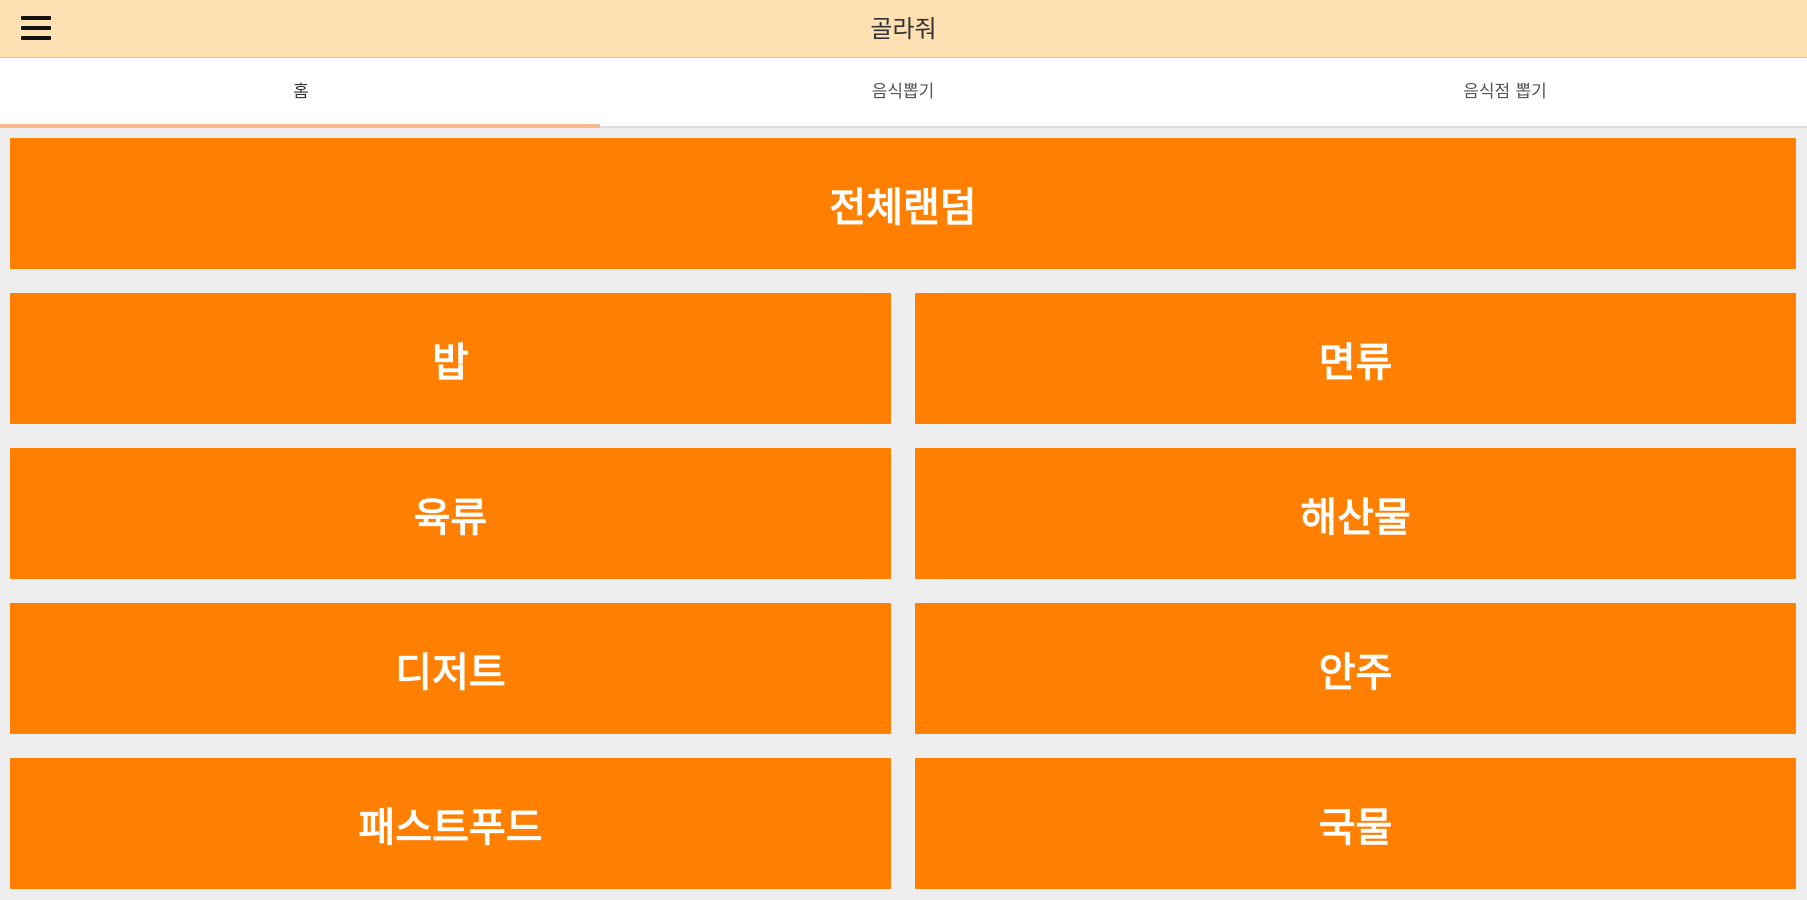  I want to click on category-rice-button: 밥, so click(450, 358).